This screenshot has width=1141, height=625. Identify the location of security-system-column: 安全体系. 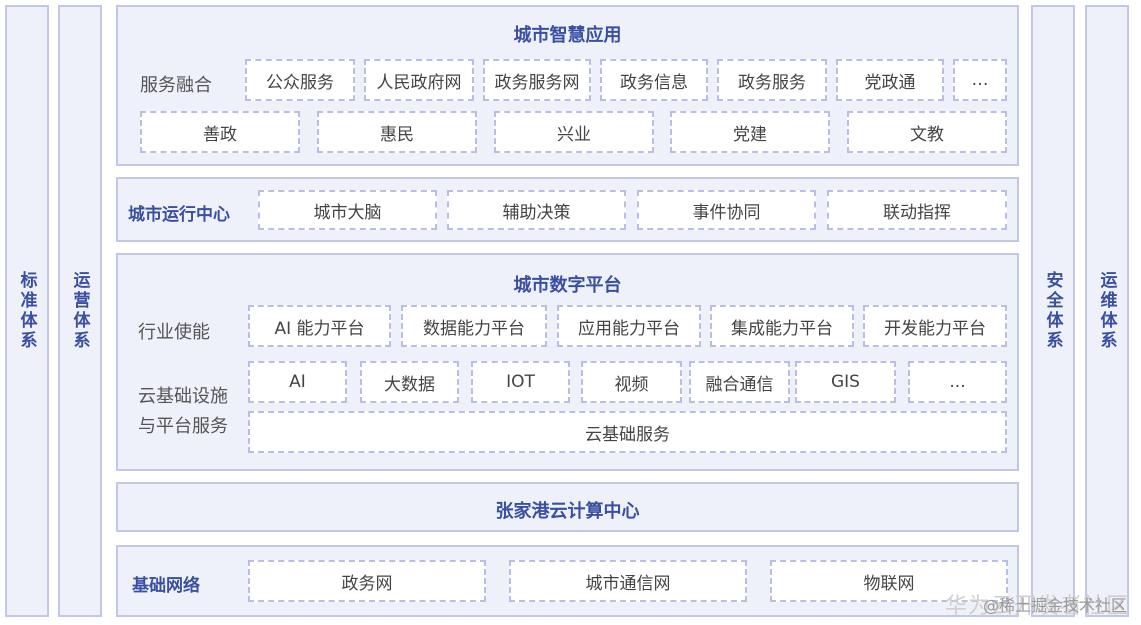
(1053, 311).